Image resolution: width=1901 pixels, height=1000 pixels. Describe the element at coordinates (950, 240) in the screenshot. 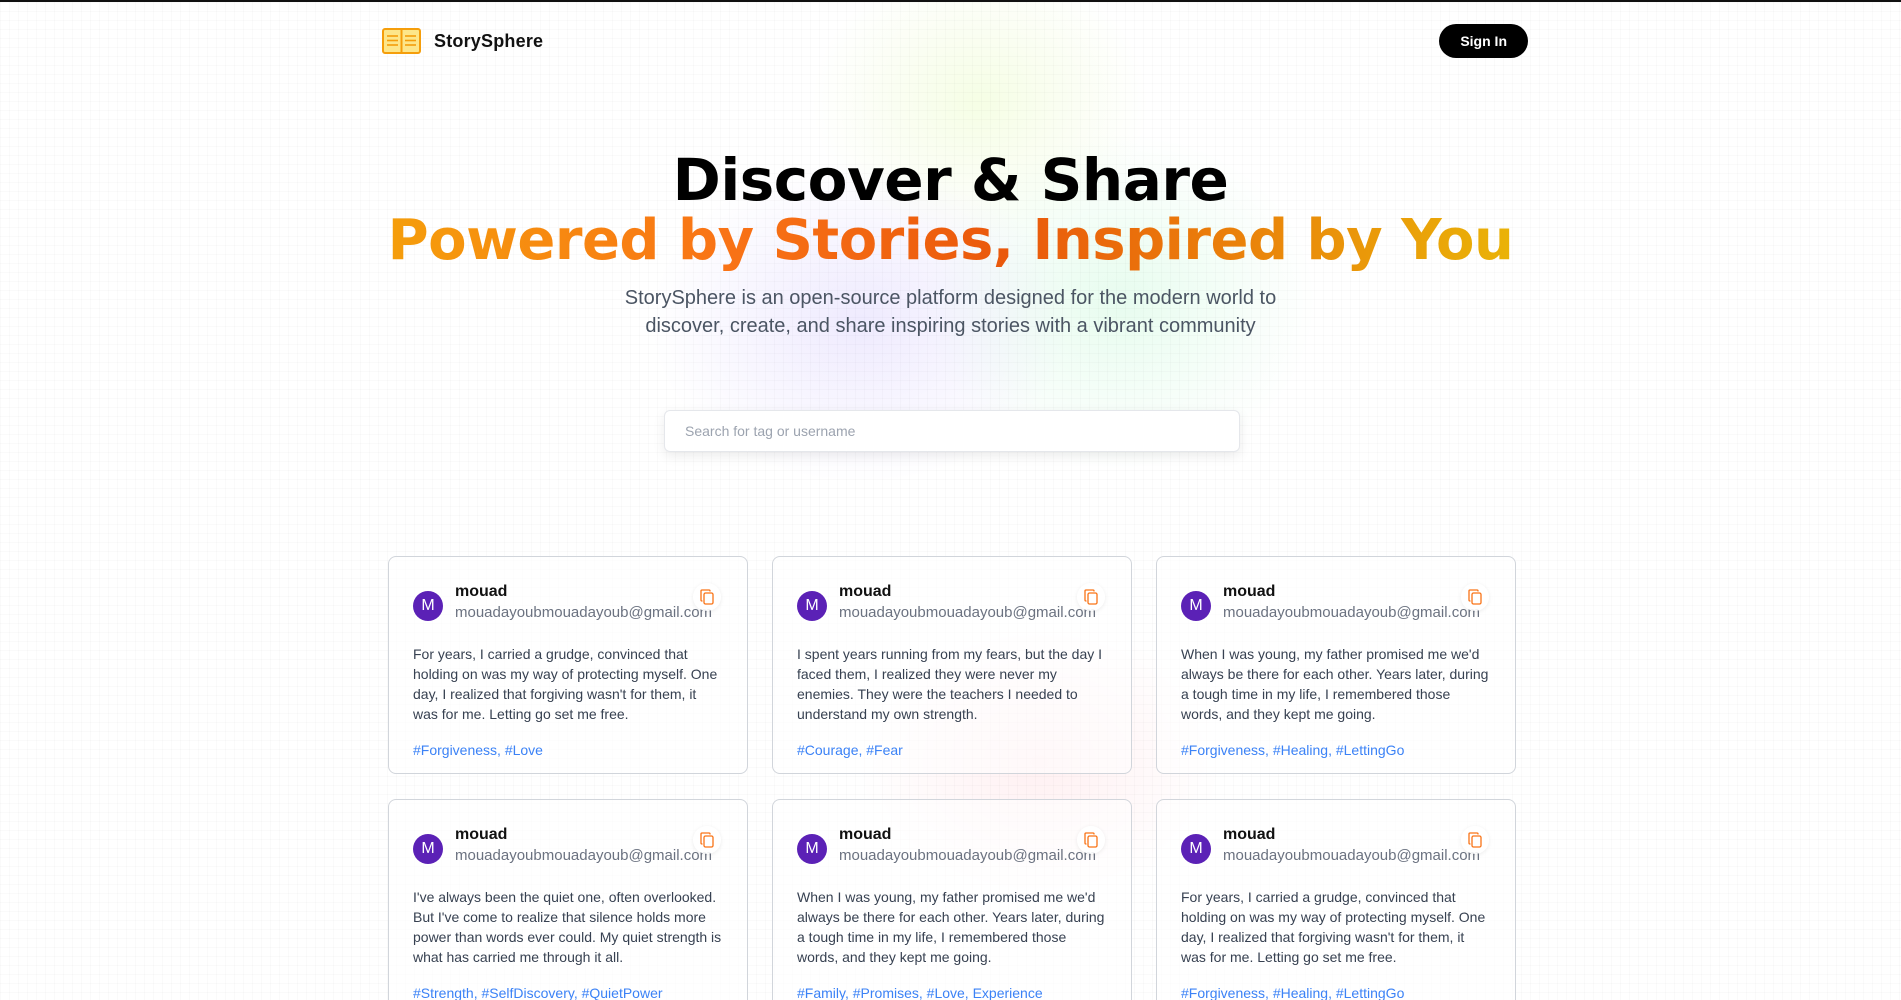

I see `hero-subtitle: Powered by Stories, Inspired by You` at that location.